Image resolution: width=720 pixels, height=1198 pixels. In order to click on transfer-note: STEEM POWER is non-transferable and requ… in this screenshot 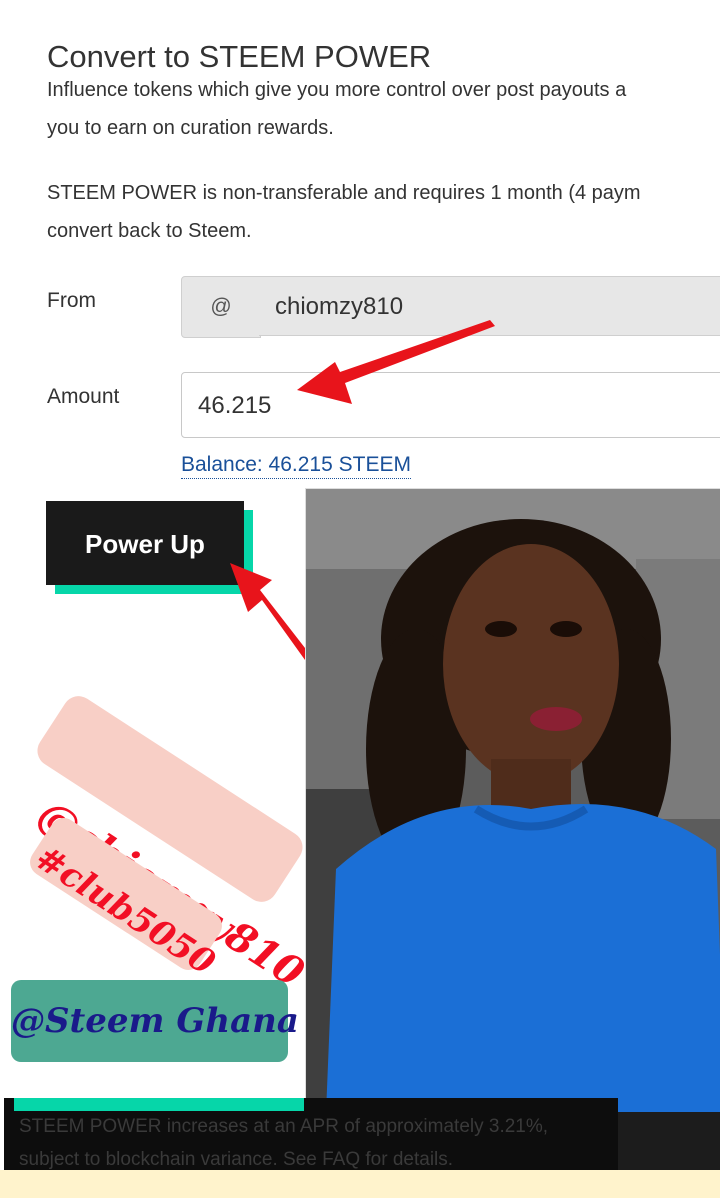, I will do `click(383, 212)`.